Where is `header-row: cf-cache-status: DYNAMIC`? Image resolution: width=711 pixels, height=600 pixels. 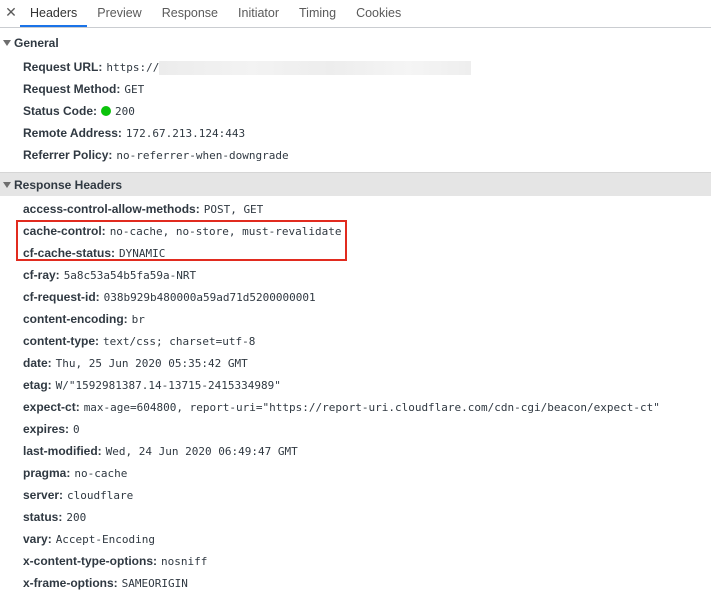
header-row: cf-cache-status: DYNAMIC is located at coordinates (94, 253).